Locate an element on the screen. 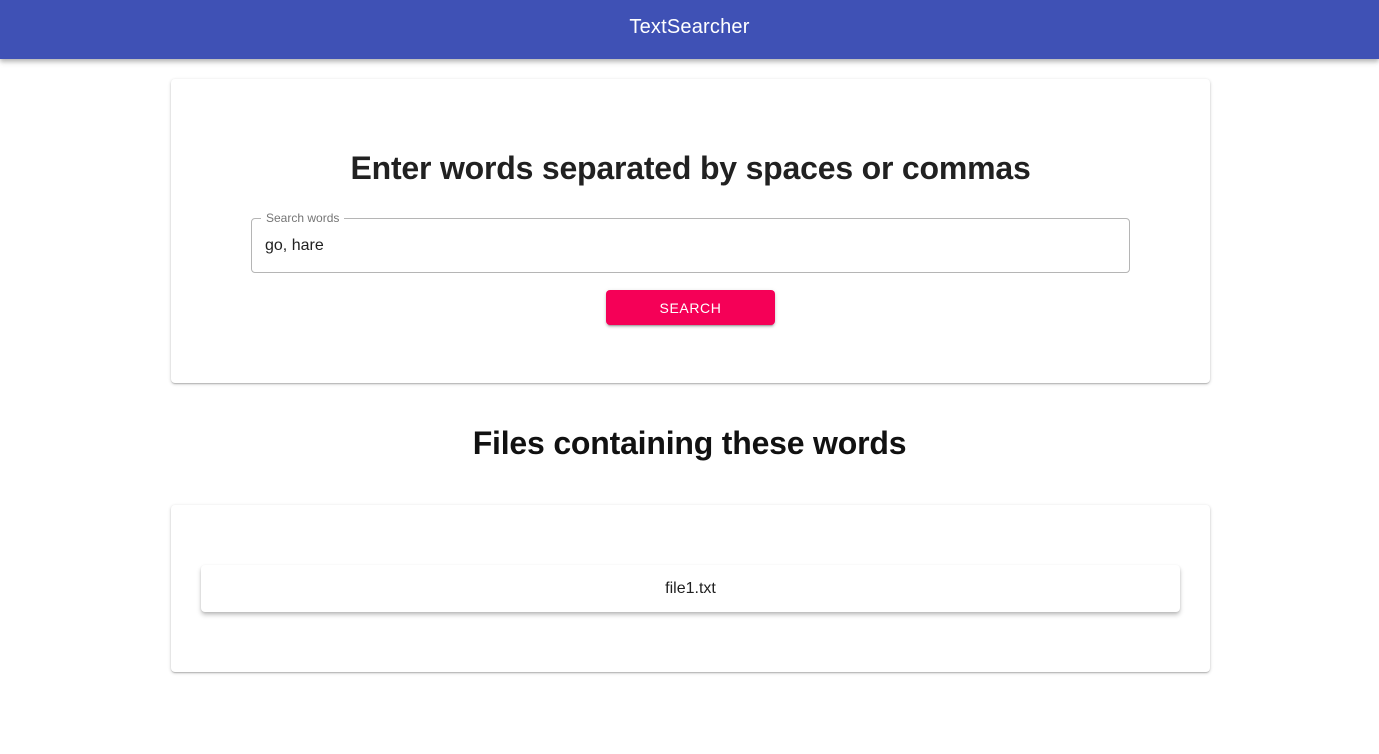  search-button: SEARCH is located at coordinates (690, 307).